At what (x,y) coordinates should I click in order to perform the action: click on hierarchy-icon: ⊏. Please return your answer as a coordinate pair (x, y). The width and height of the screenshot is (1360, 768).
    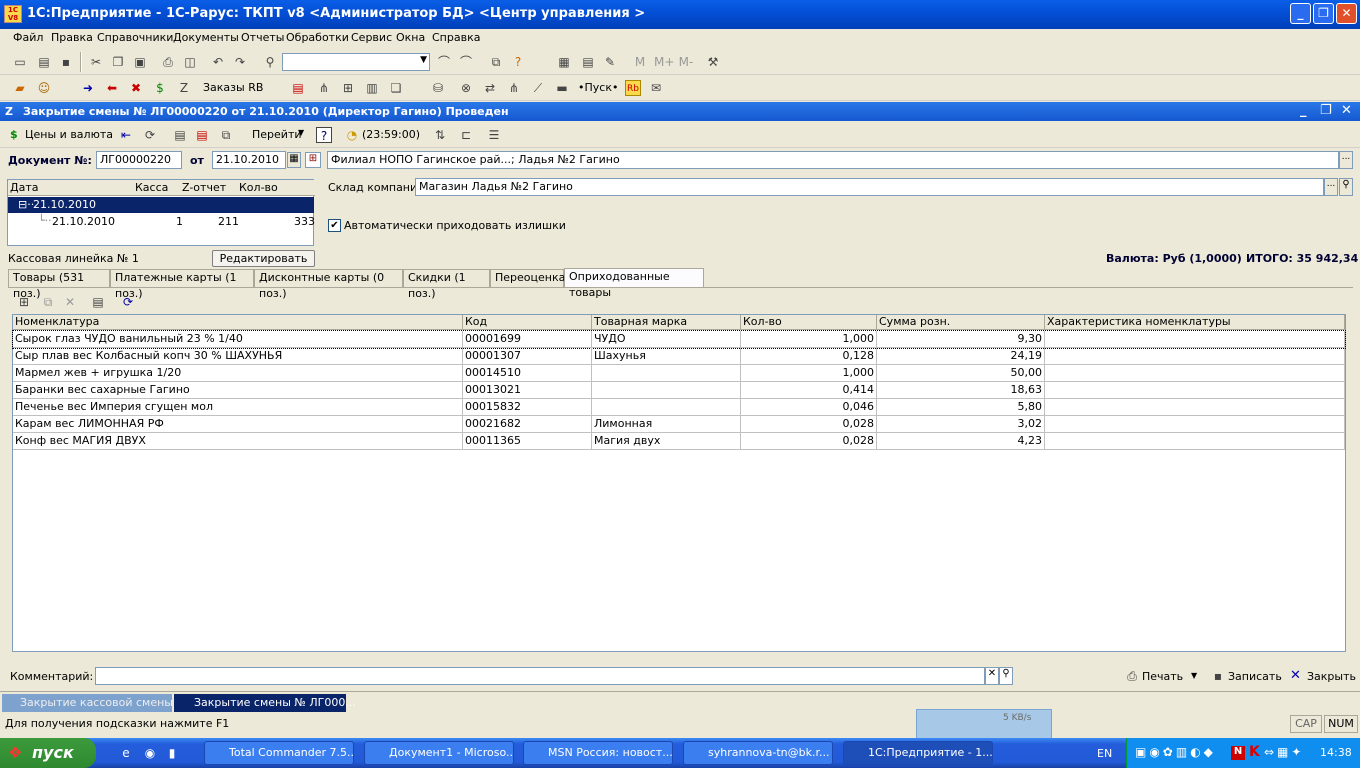
    Looking at the image, I should click on (466, 135).